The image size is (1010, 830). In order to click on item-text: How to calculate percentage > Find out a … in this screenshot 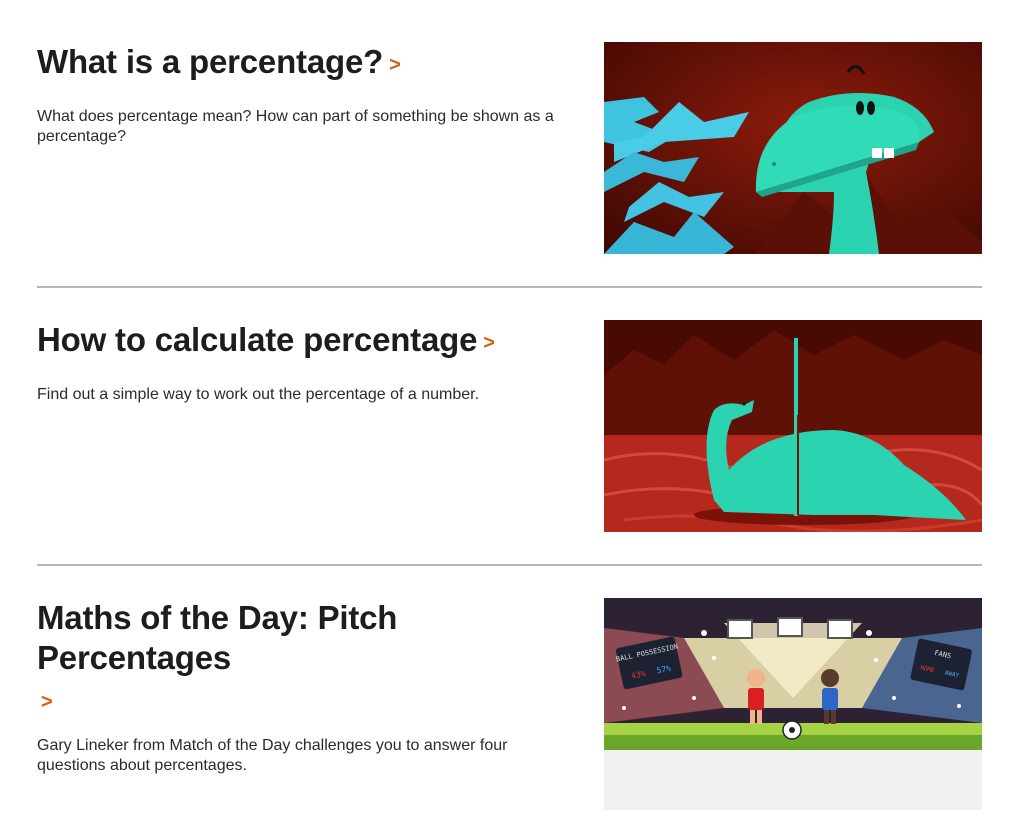, I will do `click(314, 362)`.